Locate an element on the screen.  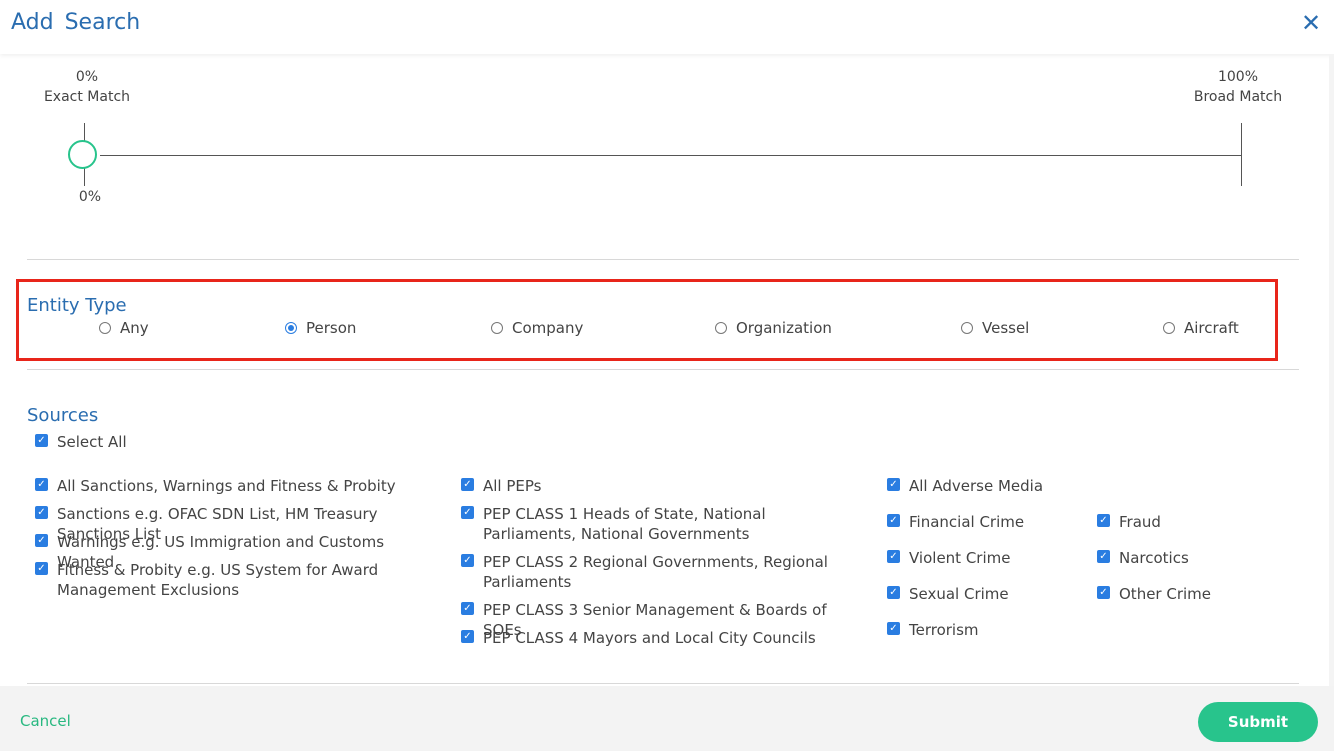
select-all-checkbox: ✓ Select All is located at coordinates (81, 442).